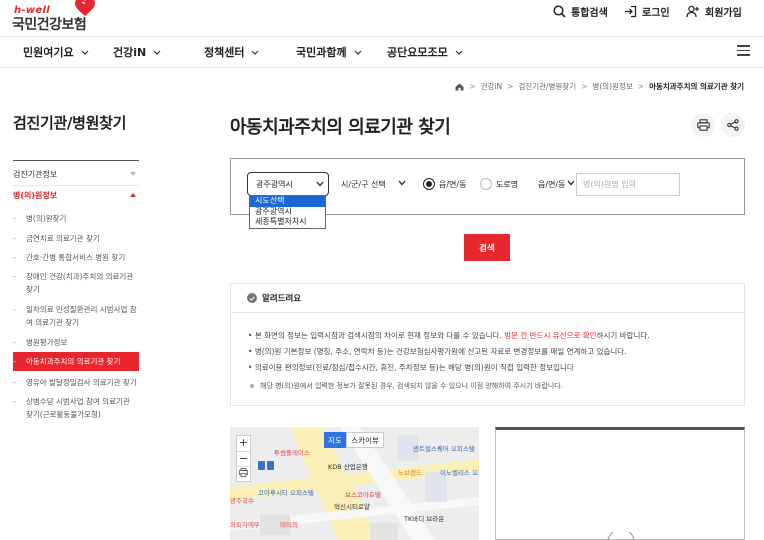 Image resolution: width=764 pixels, height=540 pixels. What do you see at coordinates (35, 195) in the screenshot?
I see `sidebar-section-label: 병(의)원정보` at bounding box center [35, 195].